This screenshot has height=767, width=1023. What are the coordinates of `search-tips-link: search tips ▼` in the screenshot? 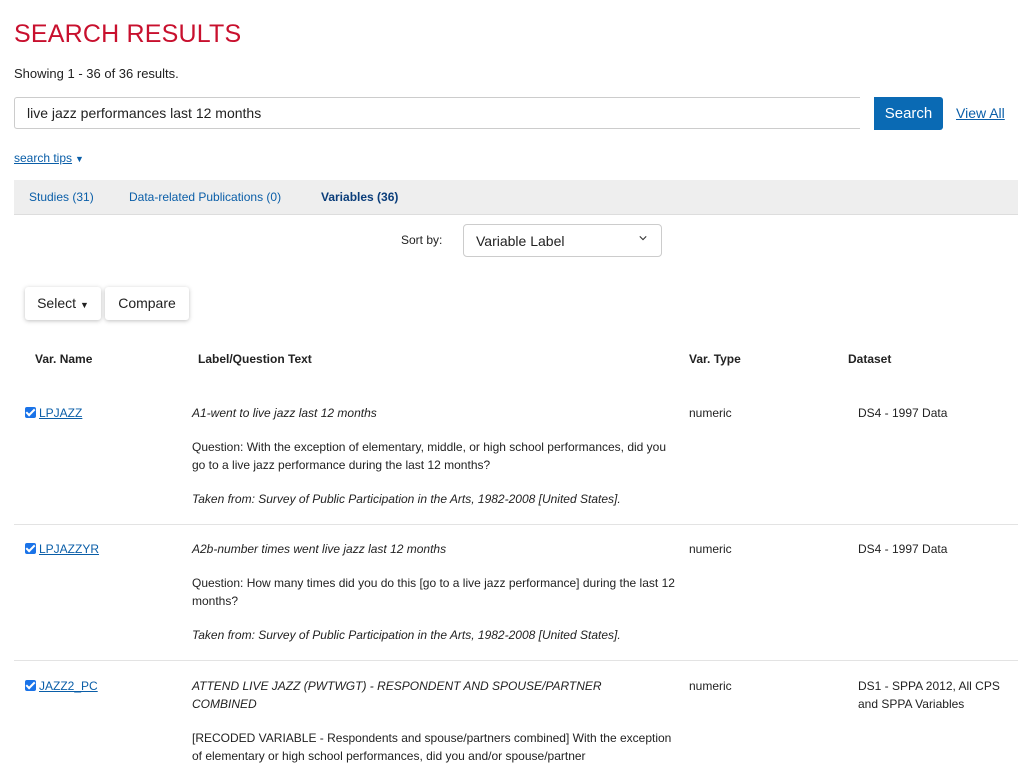 It's located at (49, 158).